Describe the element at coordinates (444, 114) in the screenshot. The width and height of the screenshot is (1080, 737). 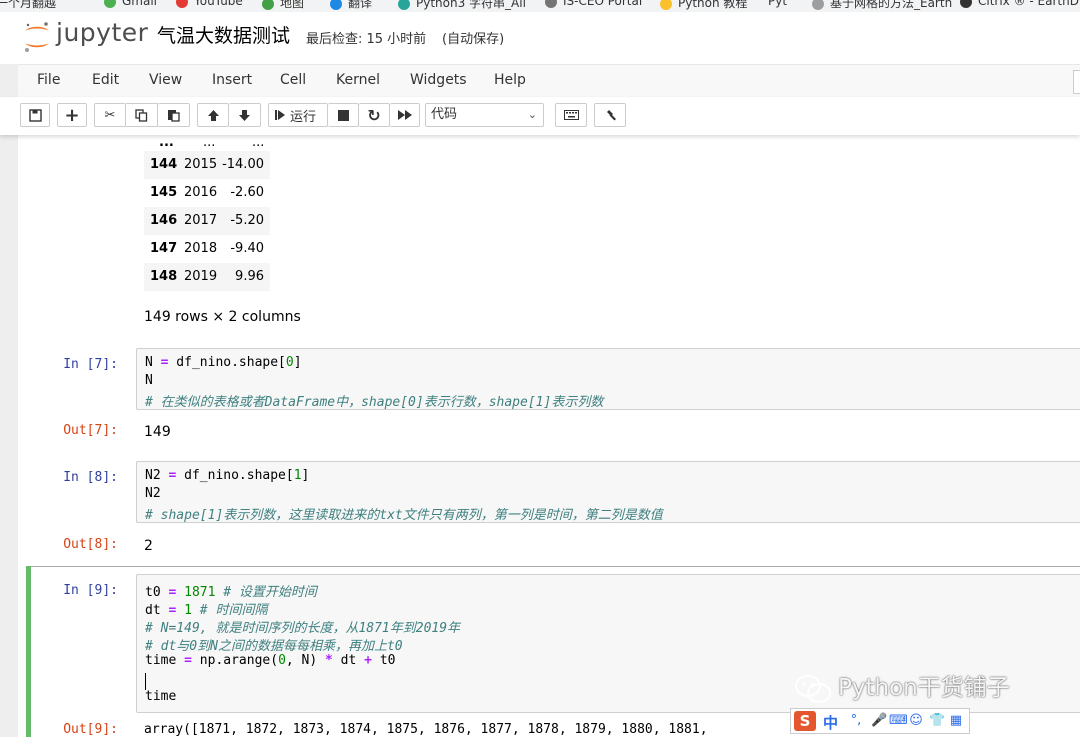
I see `cell-type-value: 代码` at that location.